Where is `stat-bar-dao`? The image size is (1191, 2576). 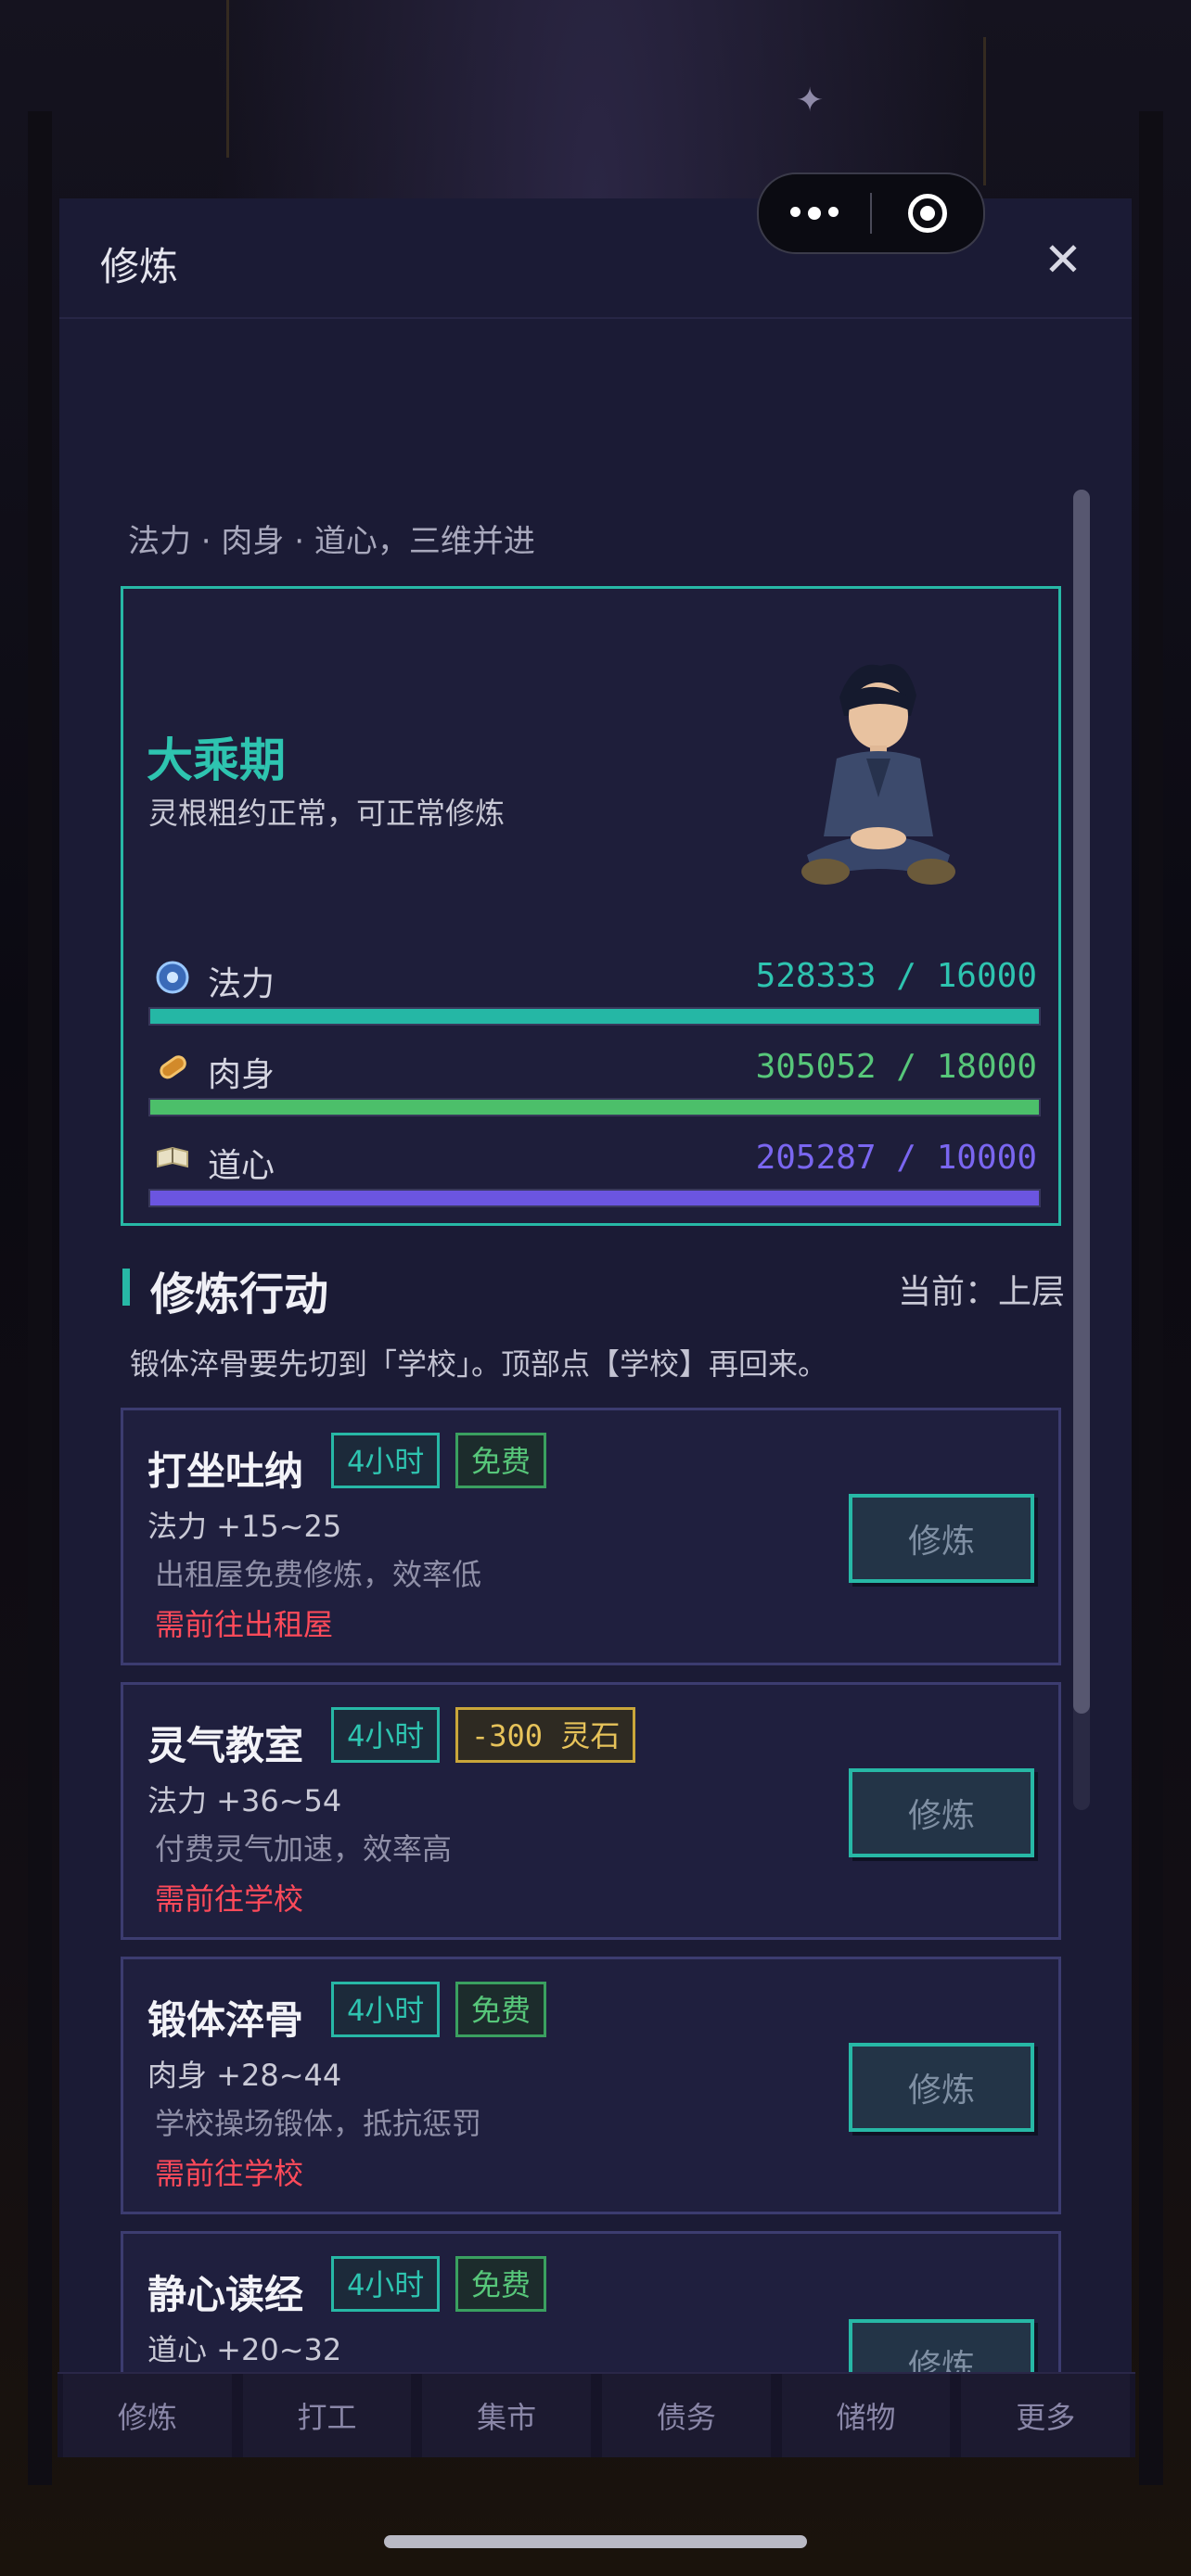
stat-bar-dao is located at coordinates (594, 1198).